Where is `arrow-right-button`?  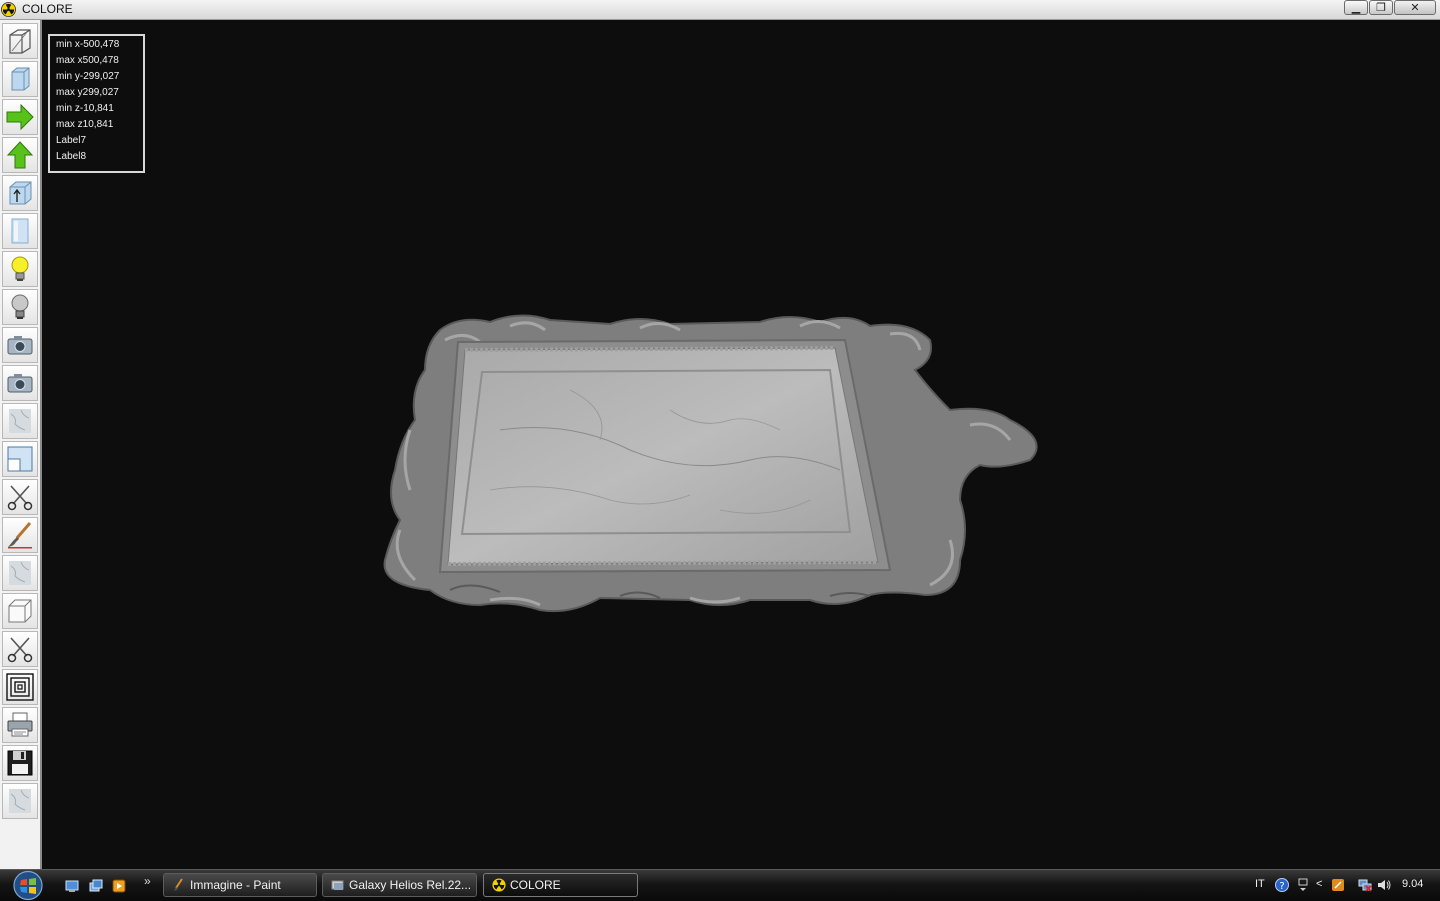
arrow-right-button is located at coordinates (20, 117).